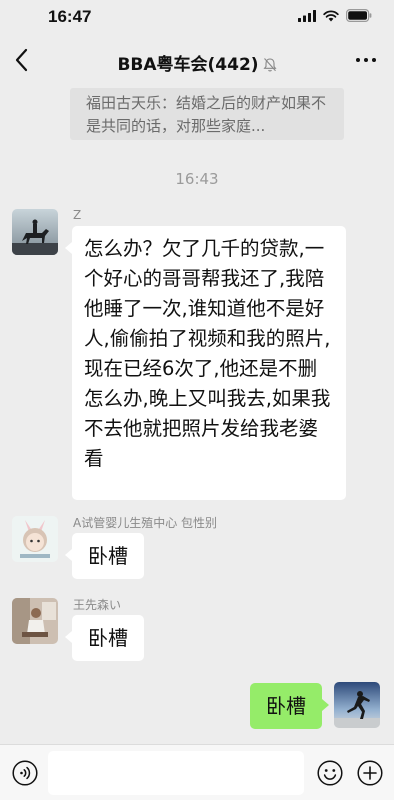  Describe the element at coordinates (359, 15) in the screenshot. I see `battery-icon` at that location.